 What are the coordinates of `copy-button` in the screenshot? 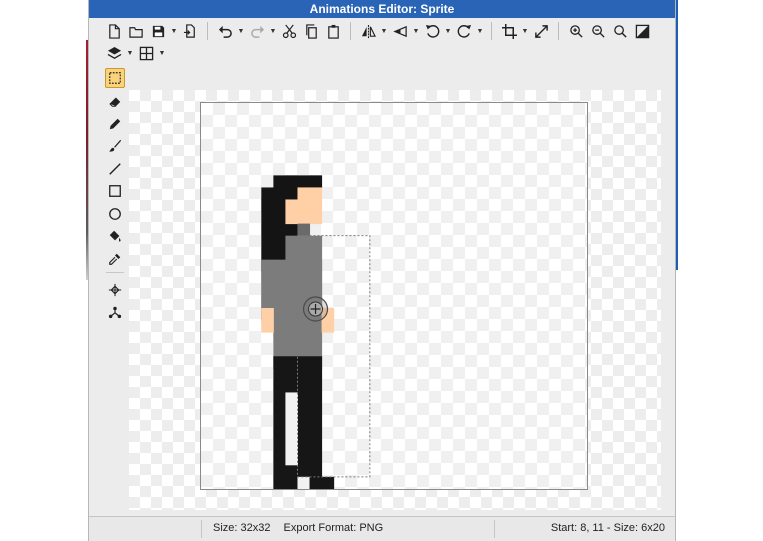 It's located at (311, 31).